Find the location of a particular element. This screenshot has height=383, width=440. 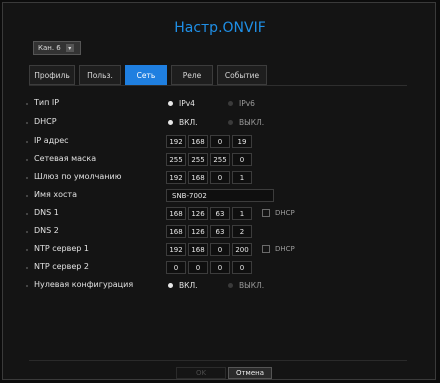

dns1-octet-4: 1 is located at coordinates (242, 213).